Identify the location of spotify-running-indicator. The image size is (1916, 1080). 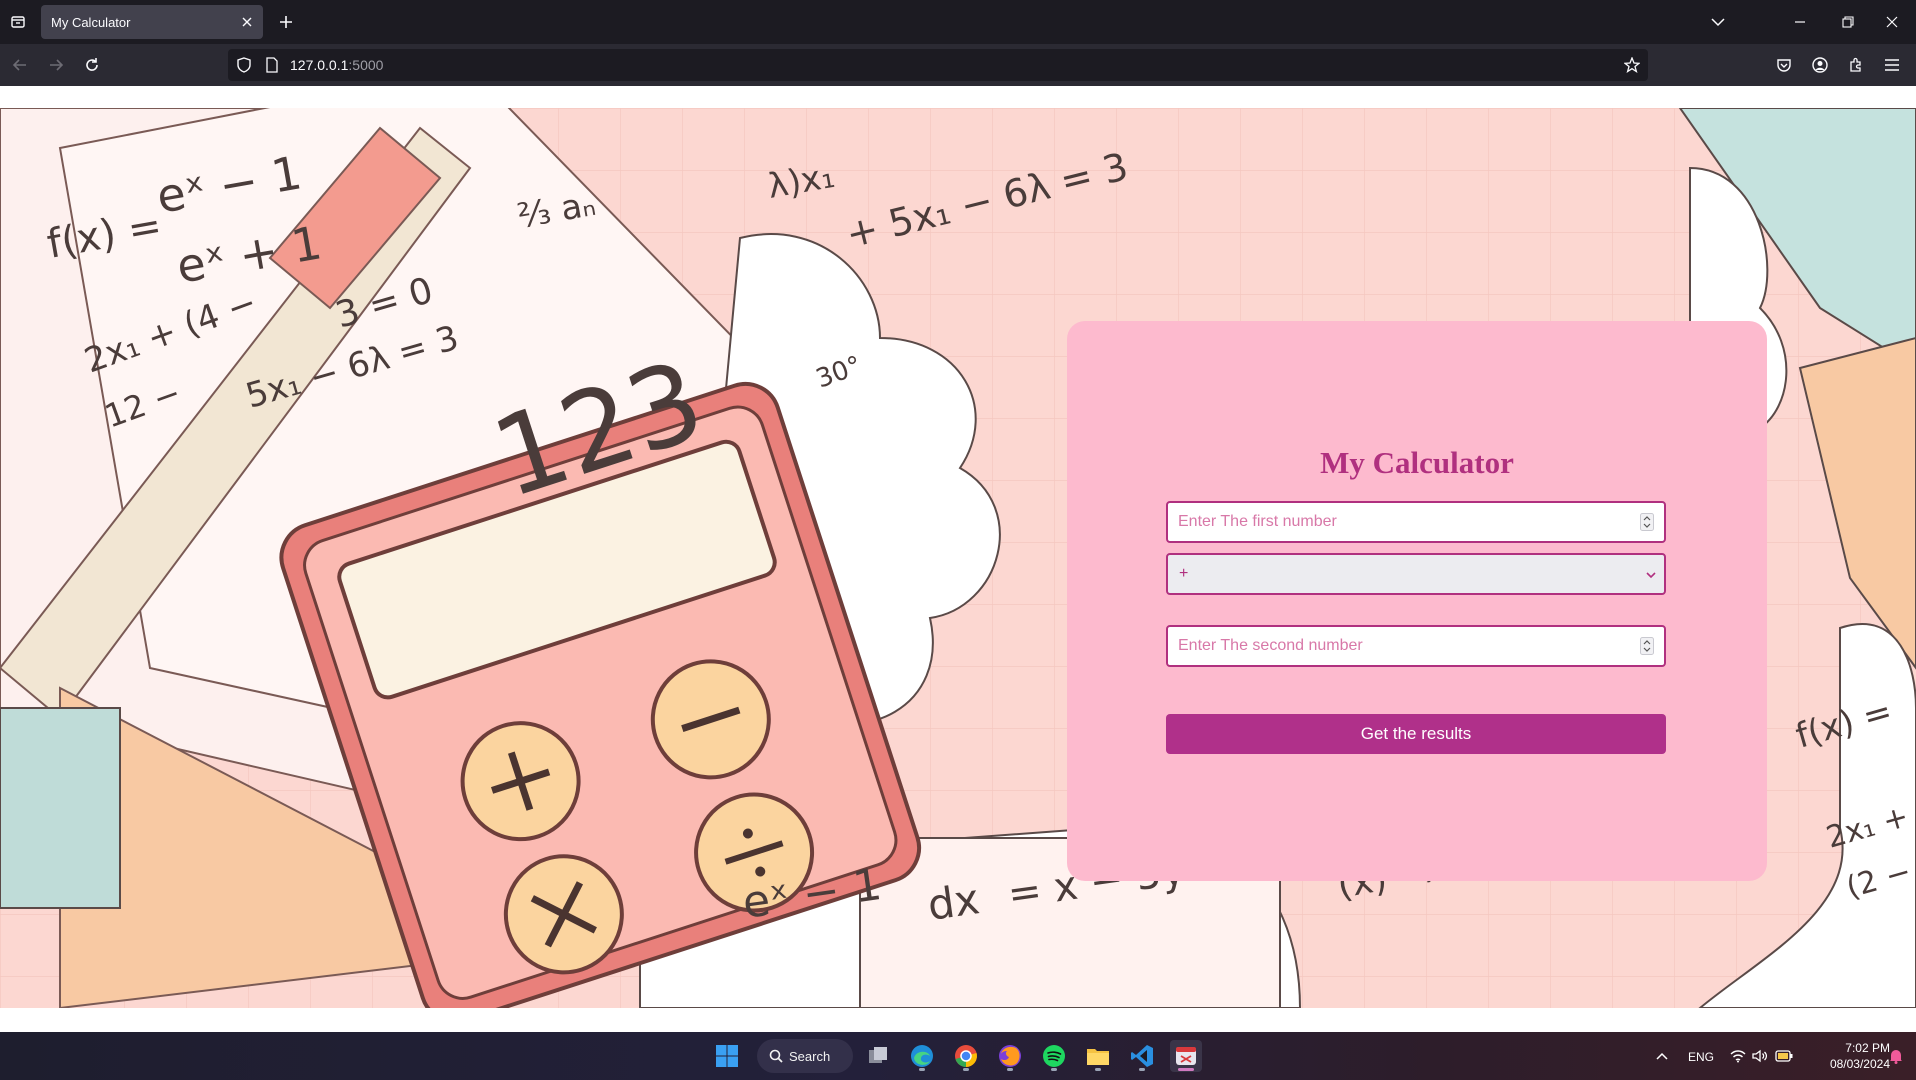
(1054, 1069).